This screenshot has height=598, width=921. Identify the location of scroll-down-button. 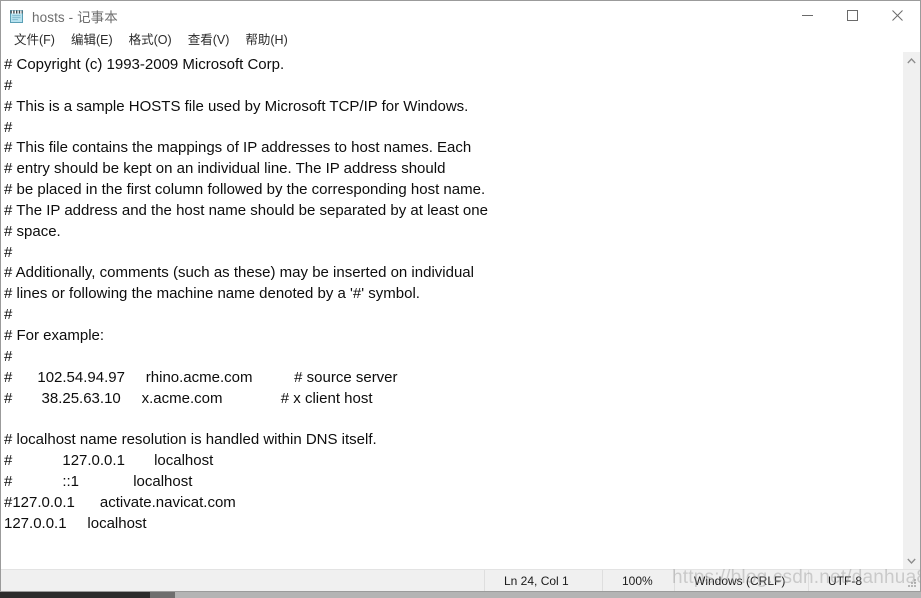
(911, 560).